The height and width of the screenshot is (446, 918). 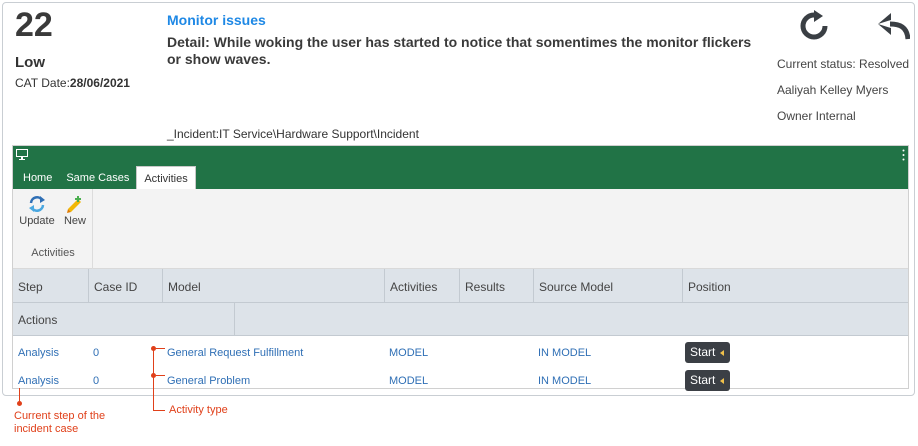 What do you see at coordinates (816, 116) in the screenshot?
I see `owner-group: Owner Internal` at bounding box center [816, 116].